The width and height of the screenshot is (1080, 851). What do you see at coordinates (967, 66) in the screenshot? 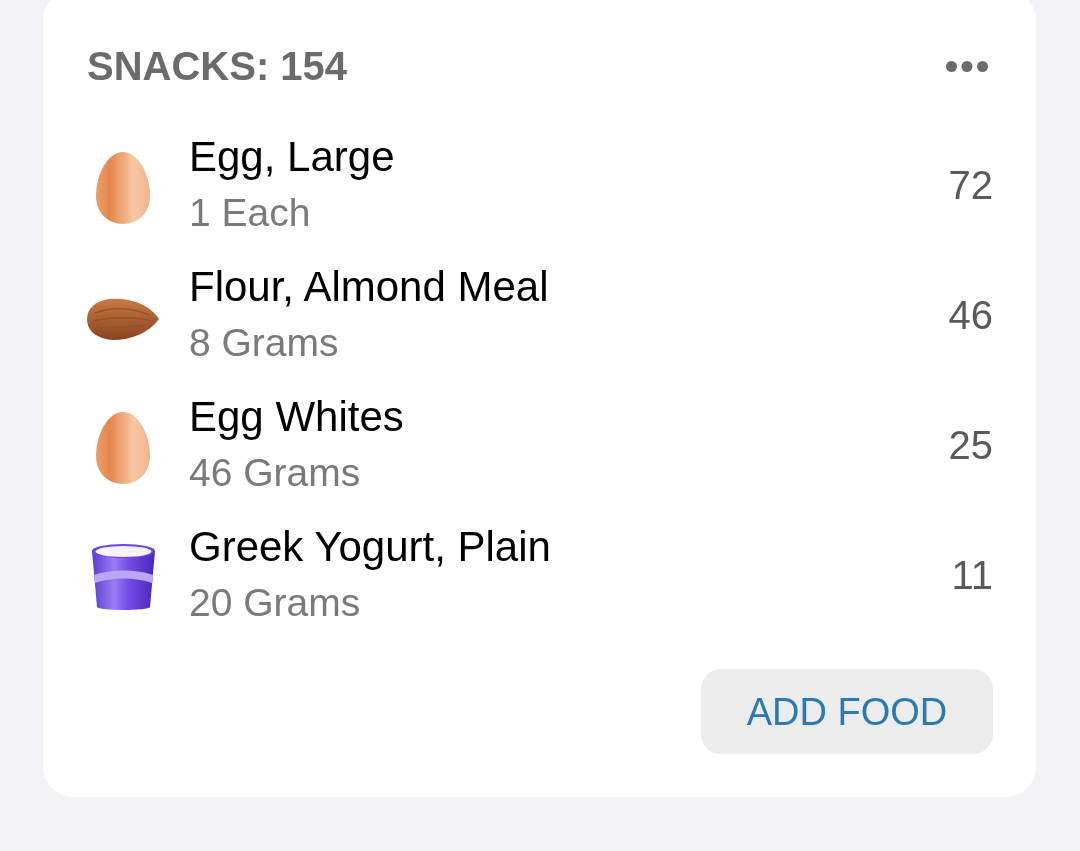
I see `more-icon` at bounding box center [967, 66].